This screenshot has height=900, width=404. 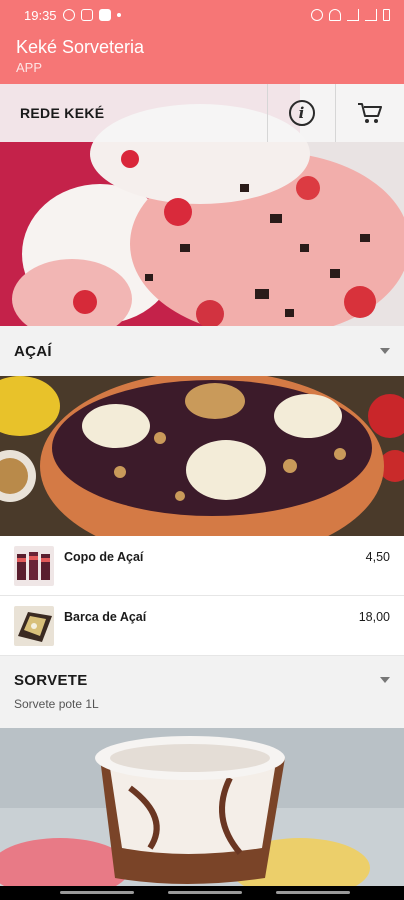 What do you see at coordinates (33, 351) in the screenshot?
I see `section-title: AÇAÍ` at bounding box center [33, 351].